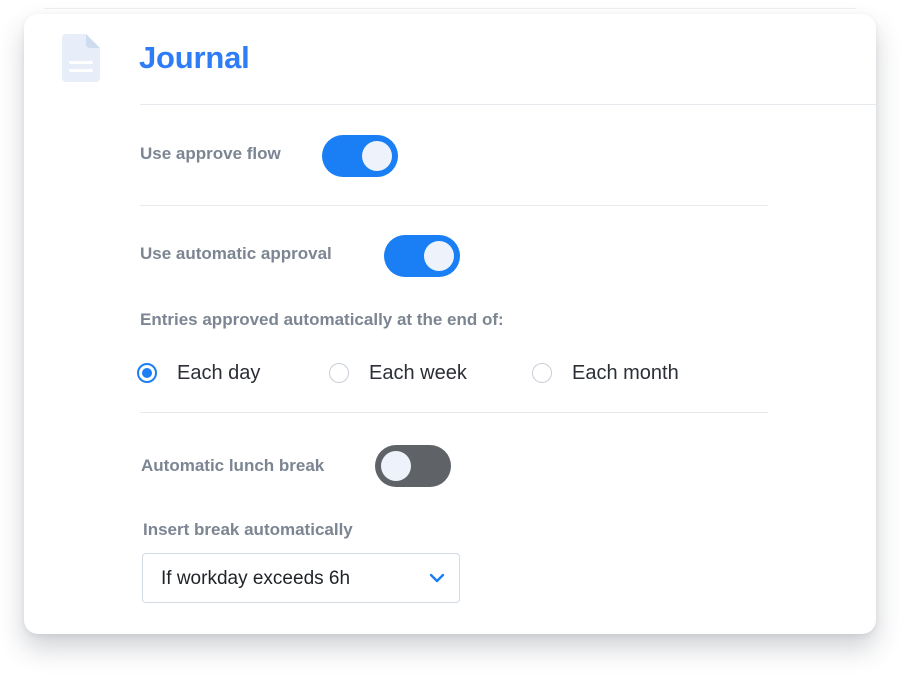 This screenshot has width=900, height=674. I want to click on radio-each-month: Each month, so click(605, 373).